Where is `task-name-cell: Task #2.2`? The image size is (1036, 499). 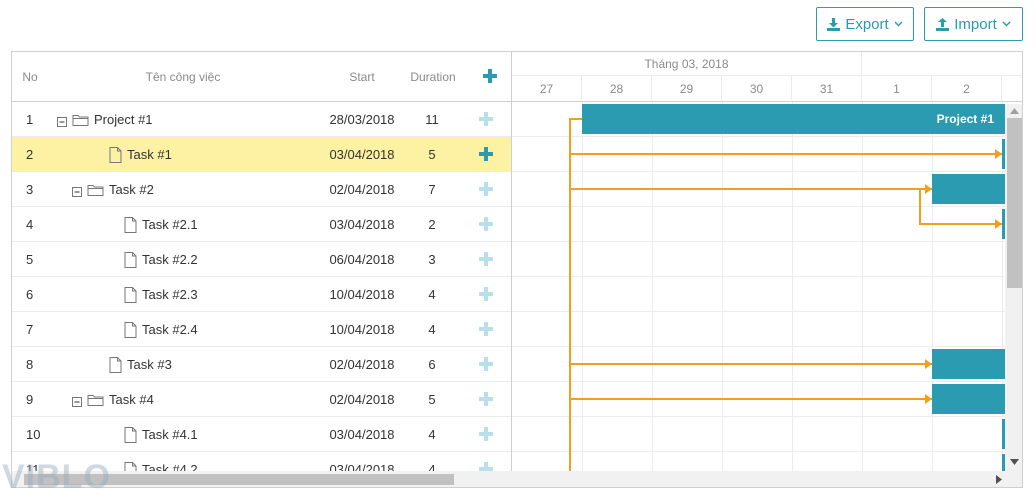
task-name-cell: Task #2.2 is located at coordinates (161, 259).